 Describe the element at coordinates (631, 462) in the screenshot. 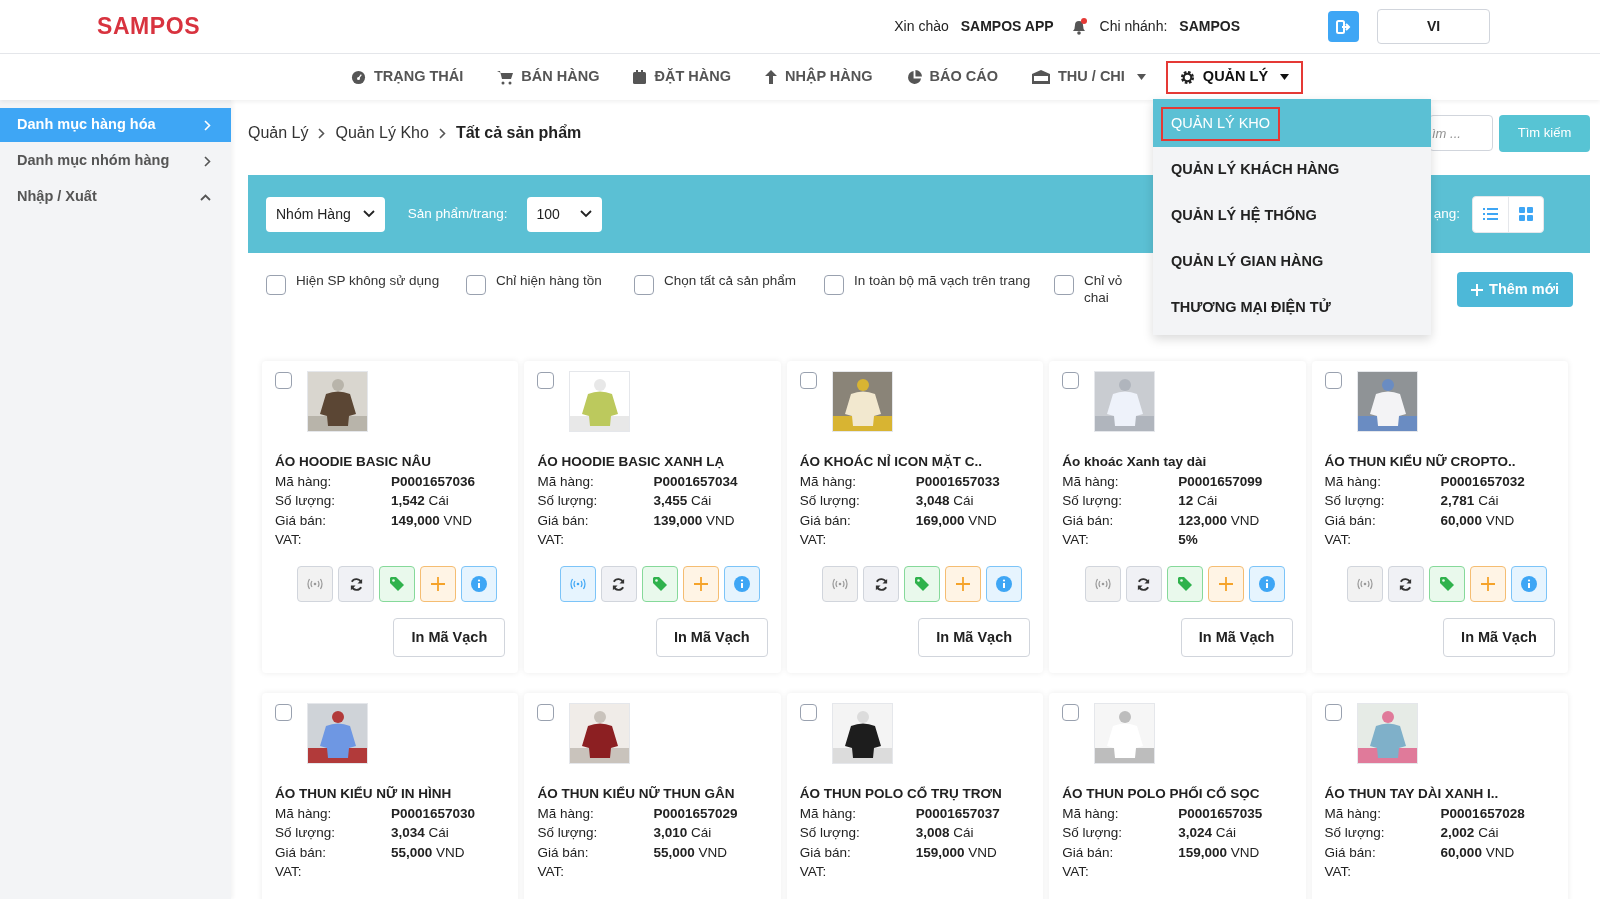

I see `product-name: ÁO HOODIE BASIC XANH LẠ` at that location.